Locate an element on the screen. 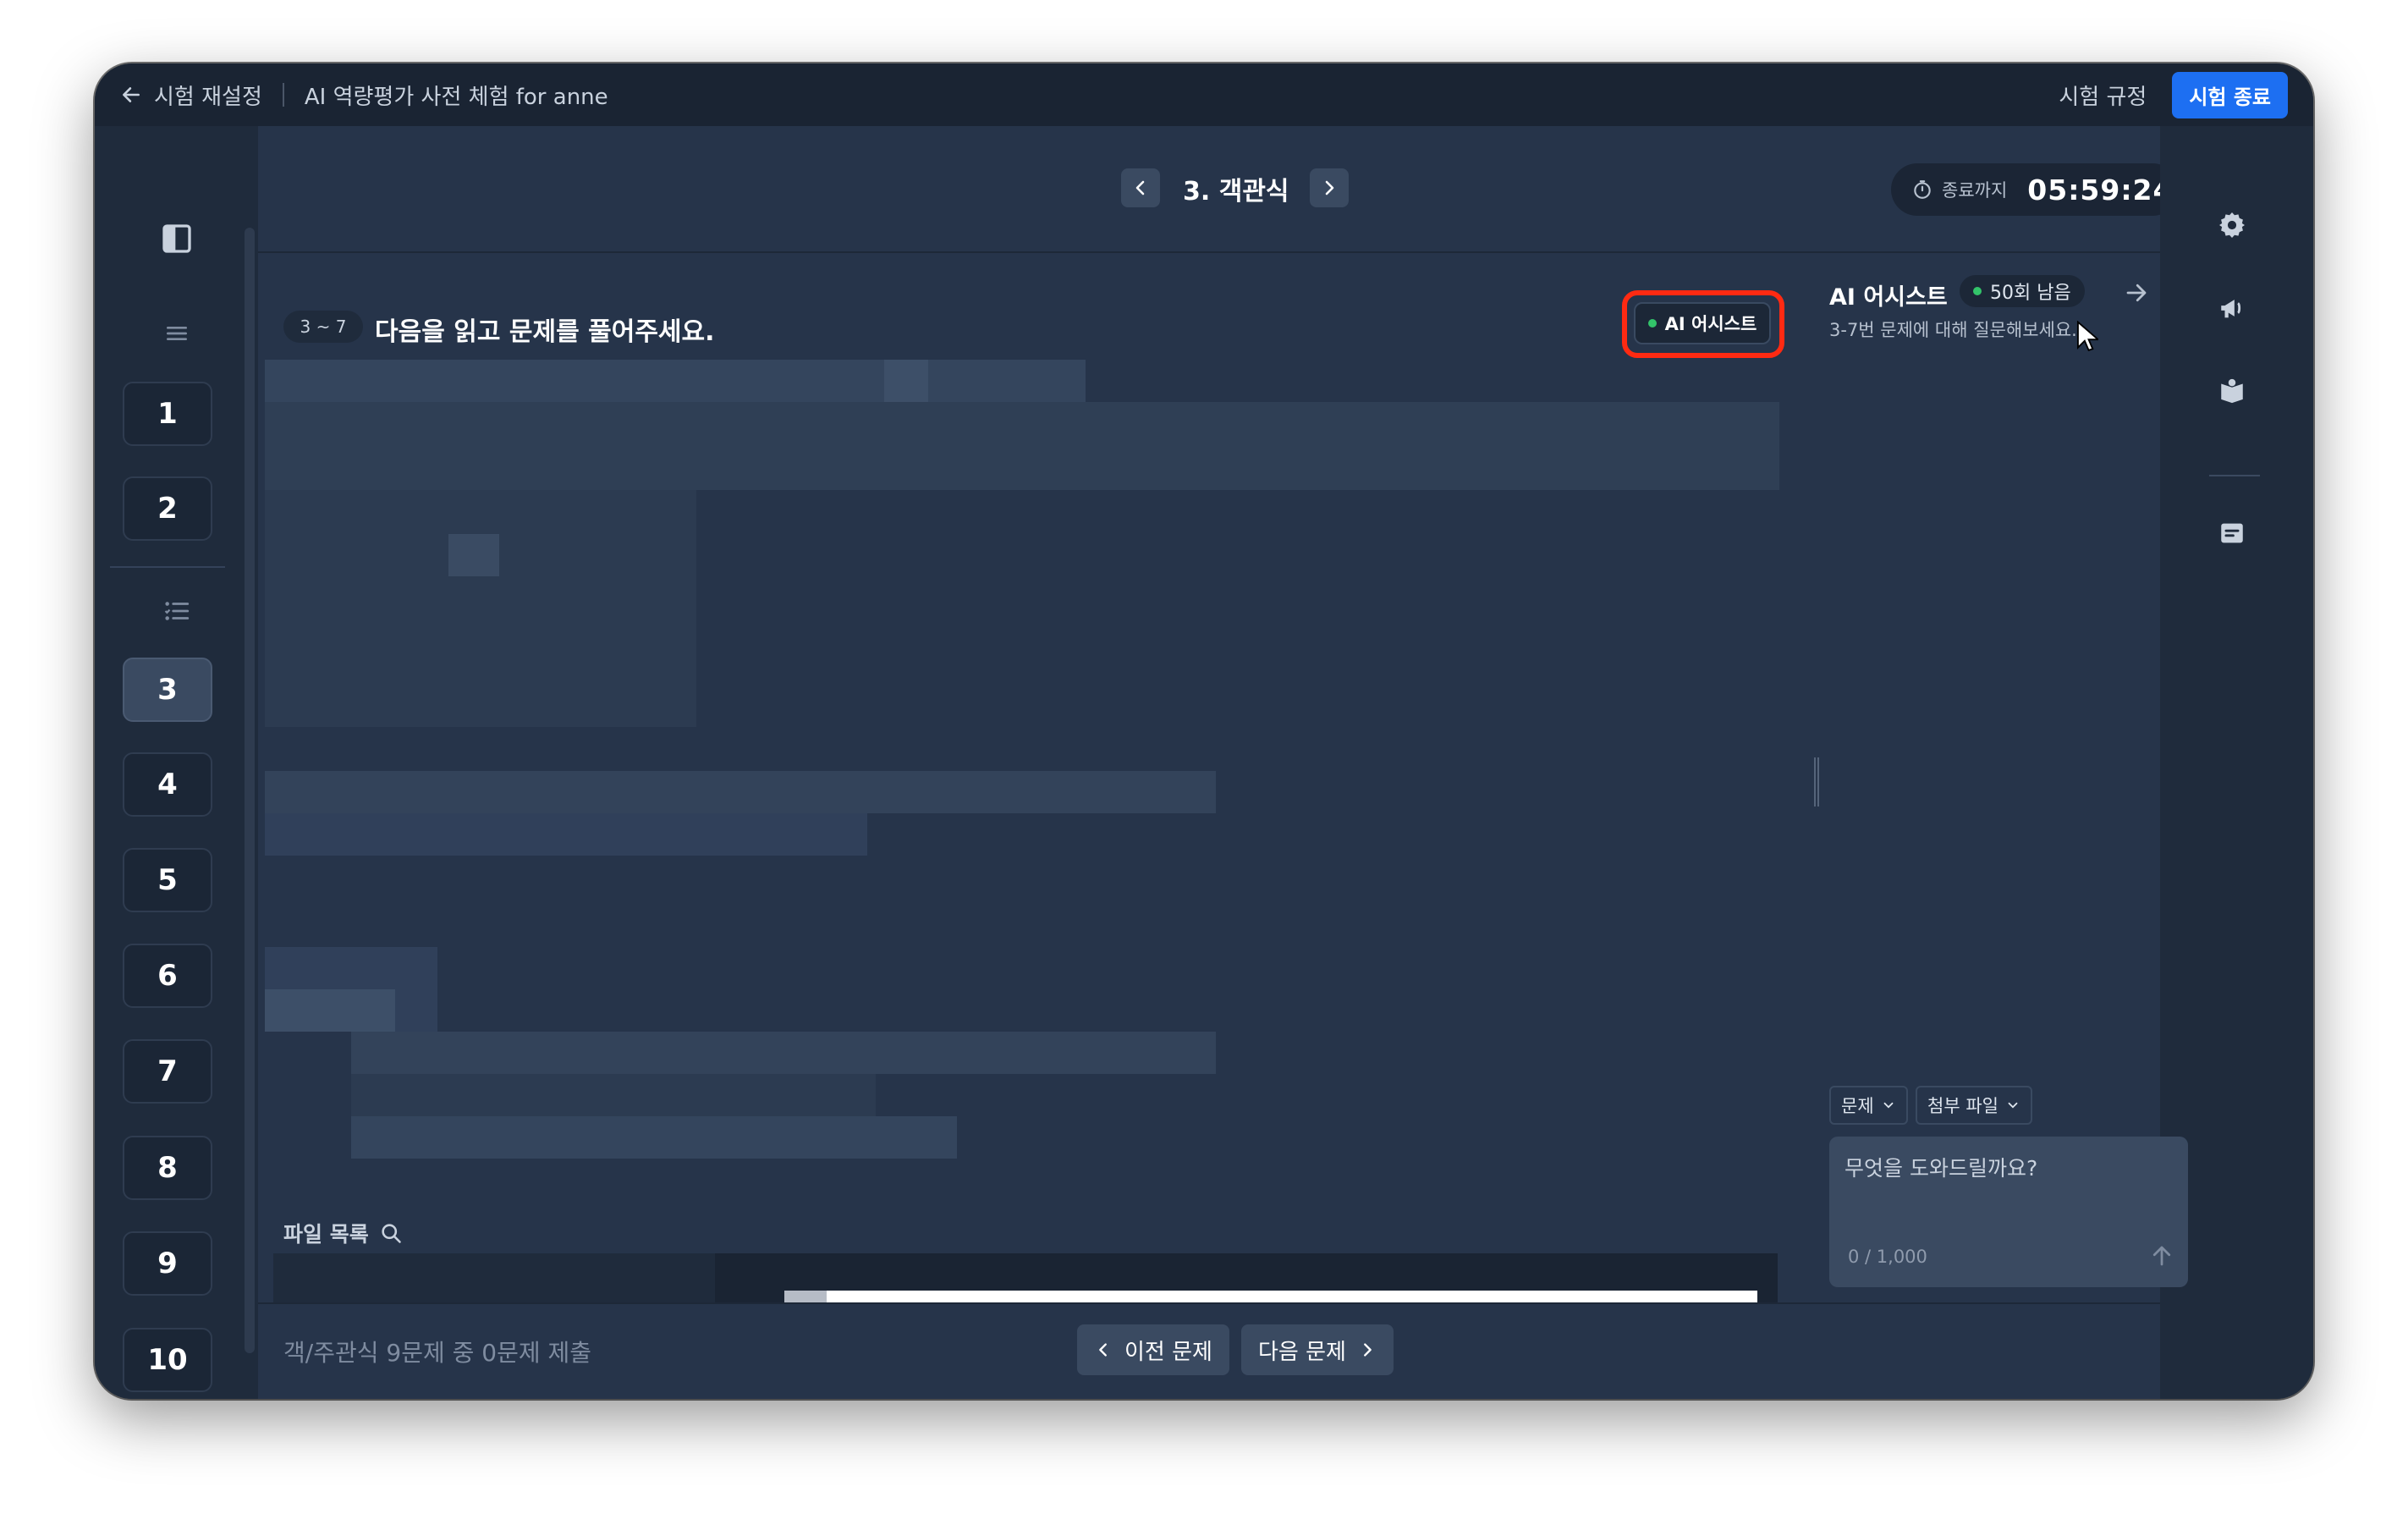 The height and width of the screenshot is (1525, 2408). ai-remaining-badge: 50회 남음 is located at coordinates (2022, 291).